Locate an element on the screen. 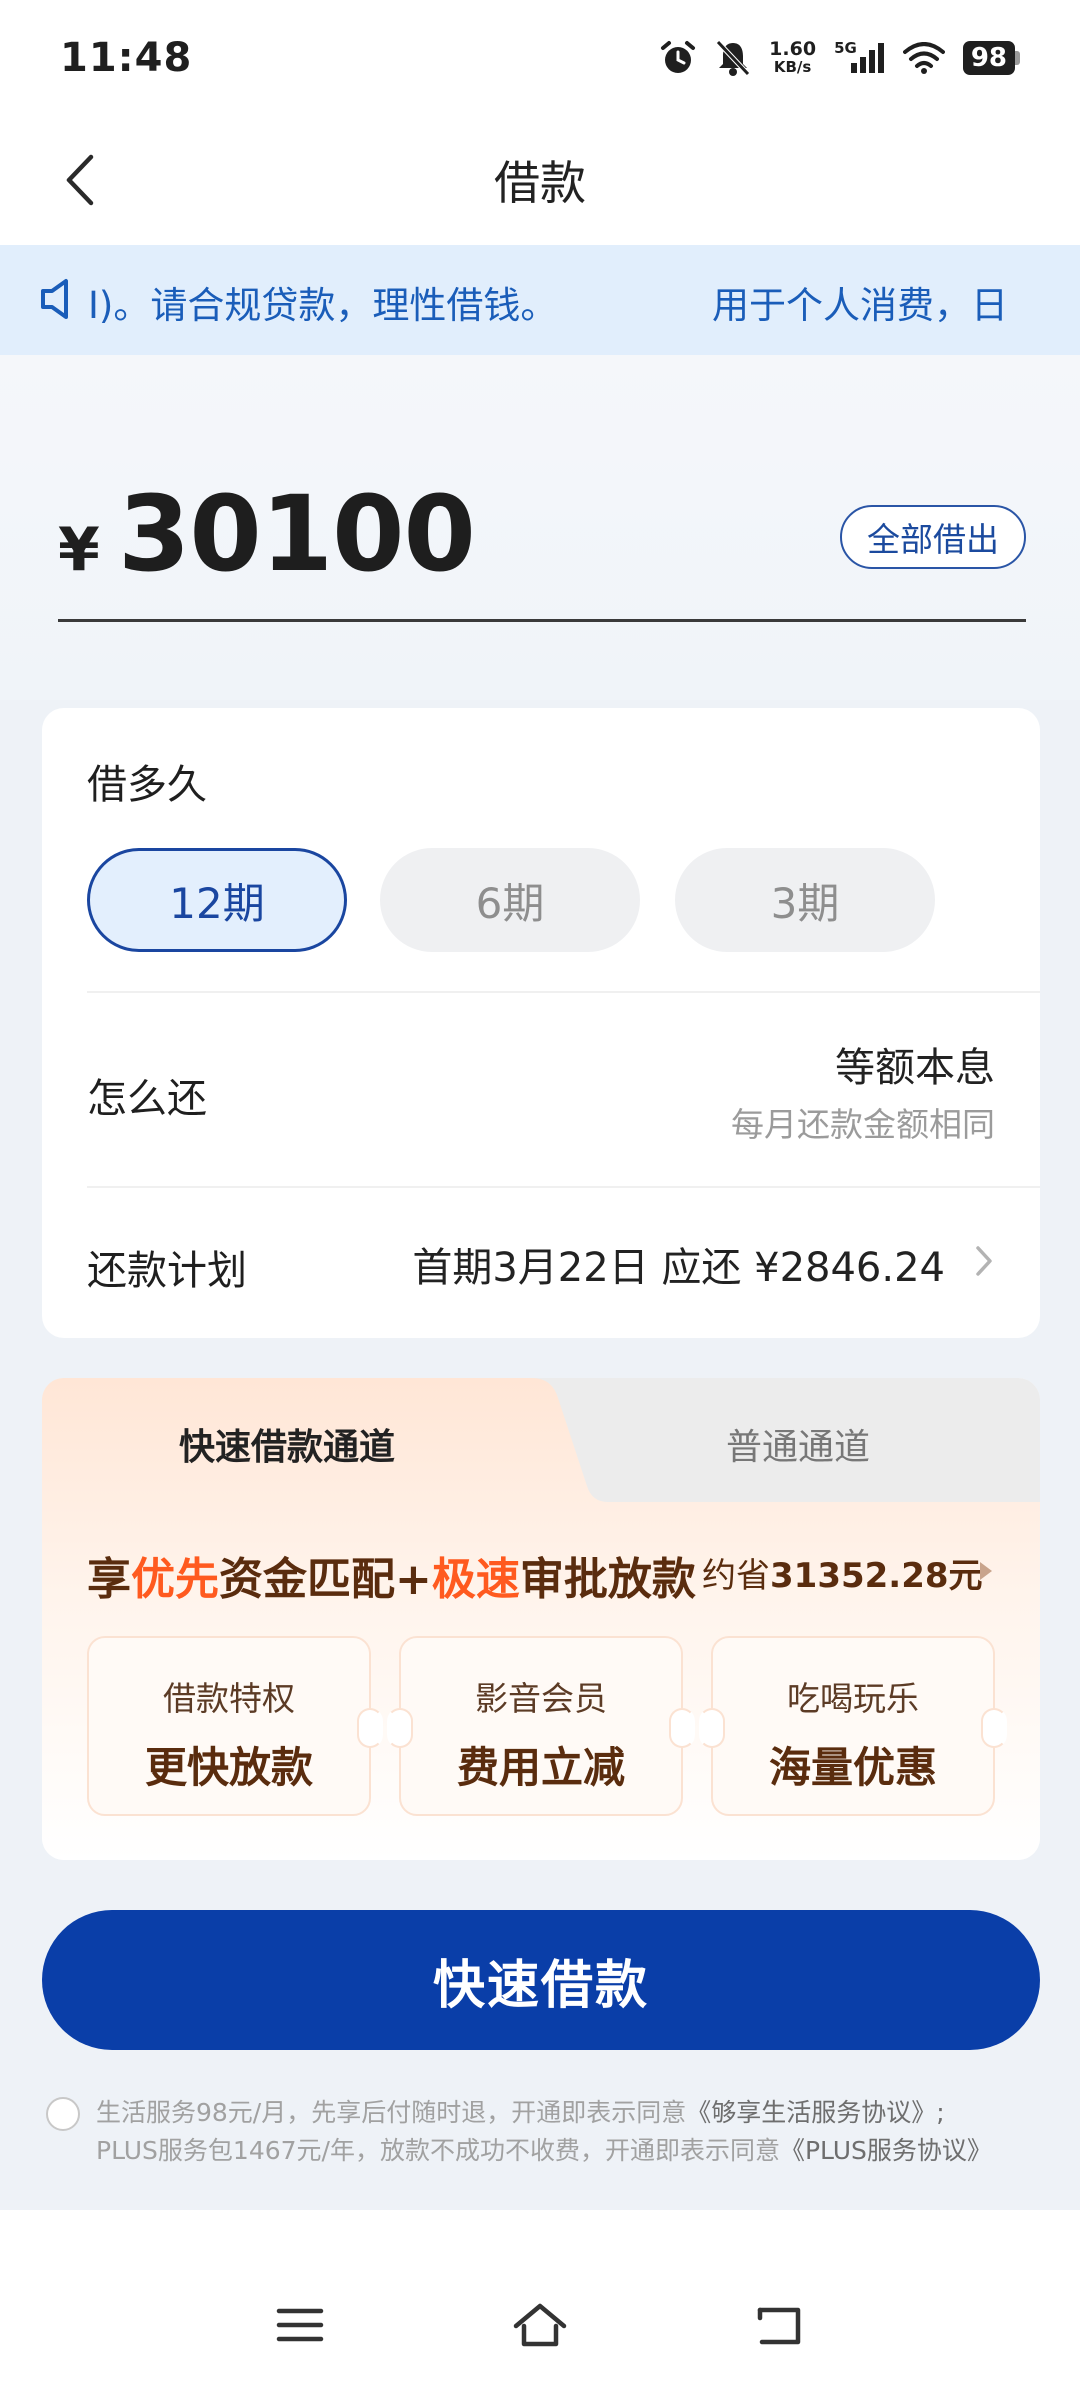  tab-normal-channel: 普通通道 is located at coordinates (798, 1444).